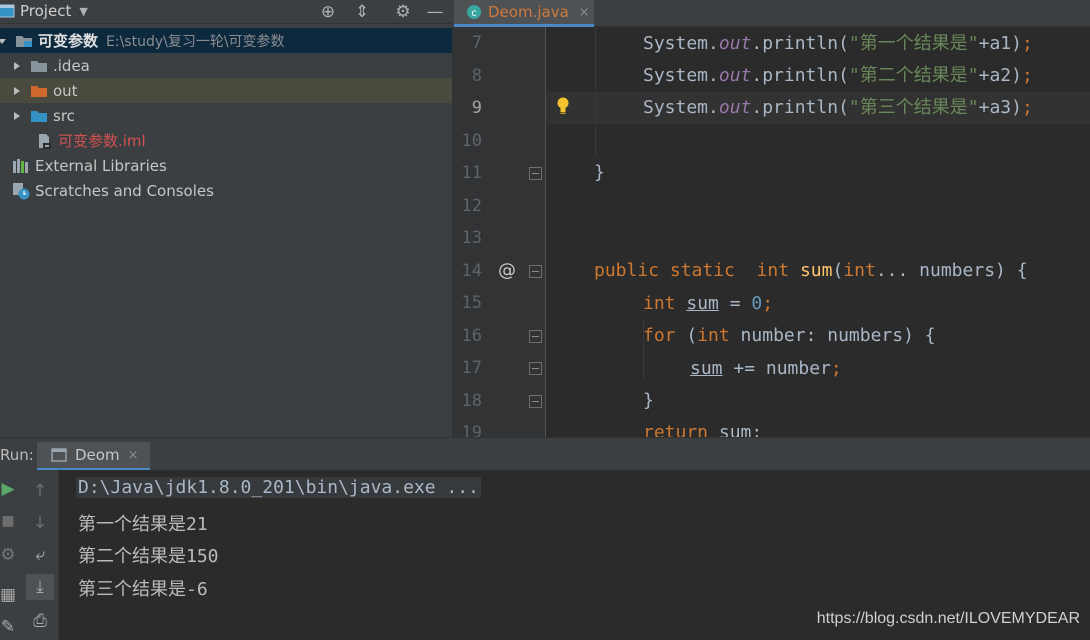 The image size is (1090, 640). I want to click on tree-item-out: out, so click(226, 90).